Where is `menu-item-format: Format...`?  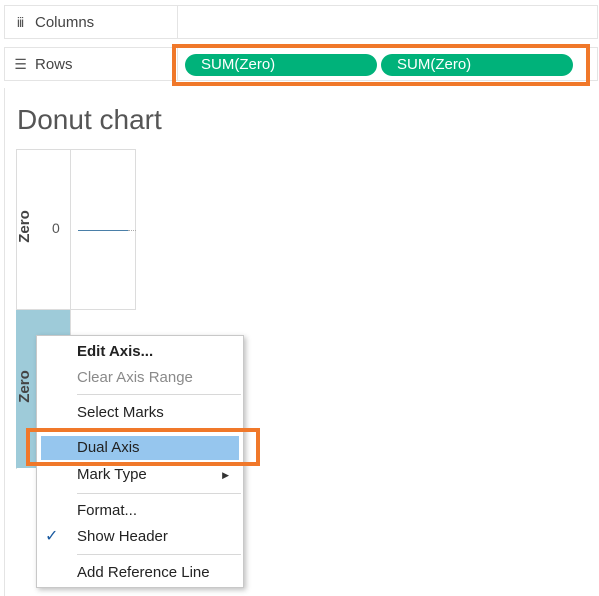
menu-item-format: Format... is located at coordinates (140, 511).